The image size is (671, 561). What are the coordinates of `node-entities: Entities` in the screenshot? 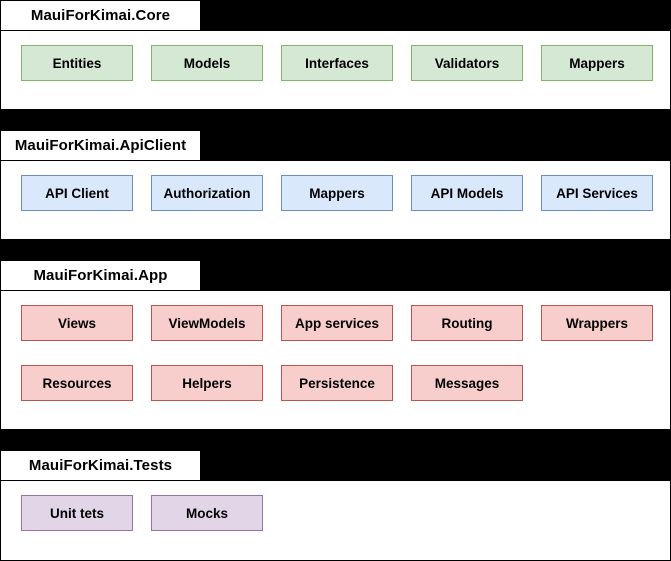 It's located at (77, 63).